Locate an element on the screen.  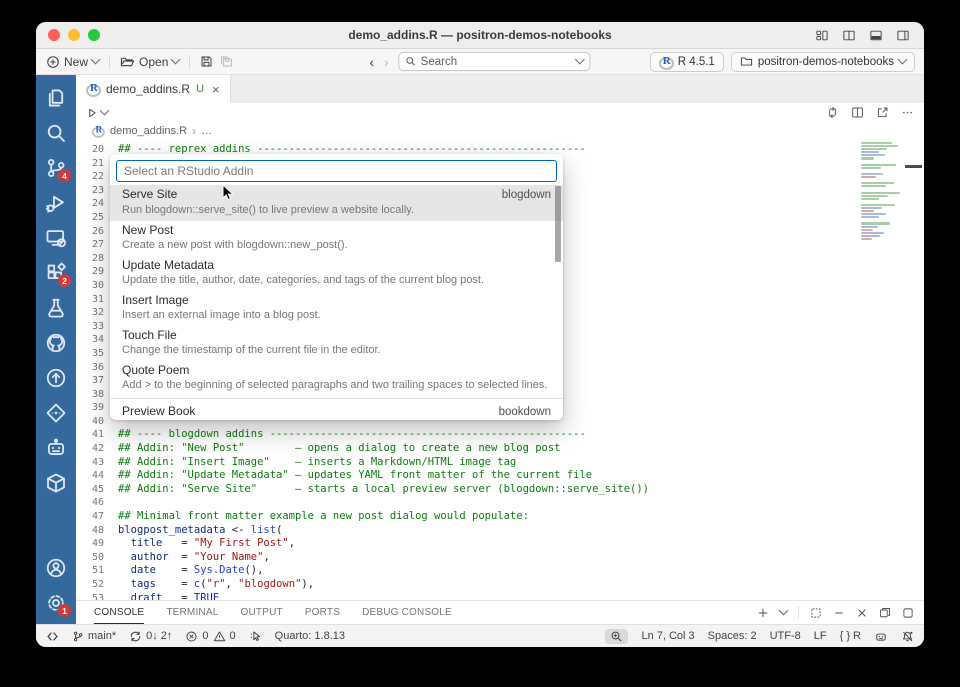
line-number: 43 is located at coordinates (90, 463).